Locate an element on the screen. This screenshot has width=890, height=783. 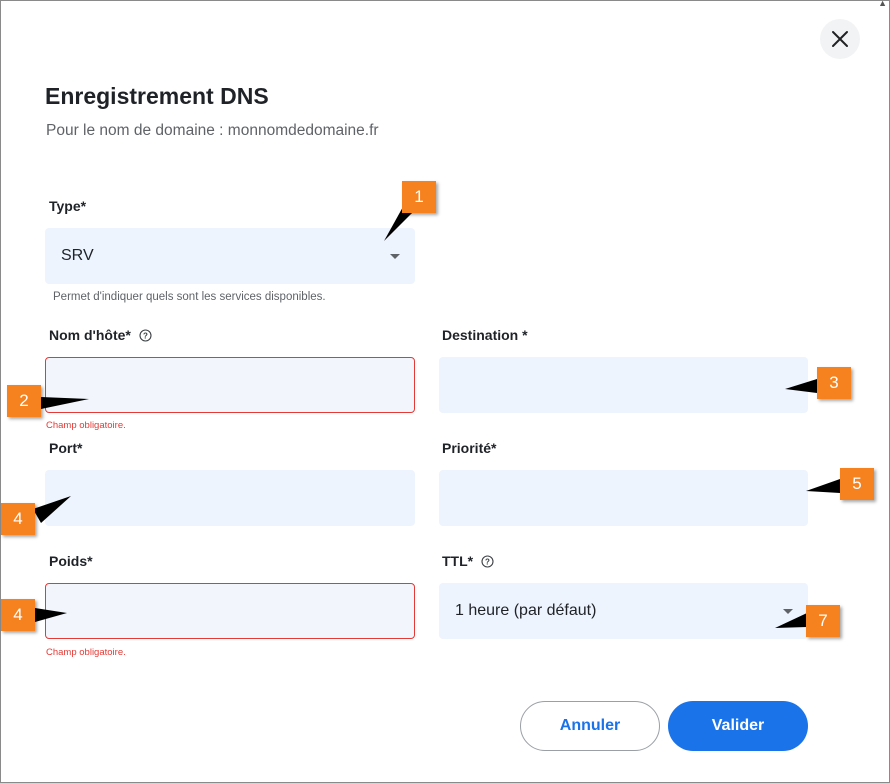
close-button is located at coordinates (840, 39).